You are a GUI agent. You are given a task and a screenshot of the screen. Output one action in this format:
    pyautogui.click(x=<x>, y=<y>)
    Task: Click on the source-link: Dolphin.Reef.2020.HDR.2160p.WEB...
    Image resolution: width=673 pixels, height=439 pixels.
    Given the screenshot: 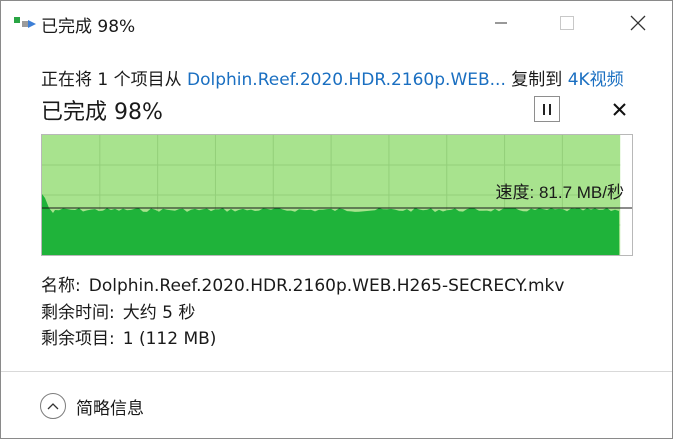 What is the action you would take?
    pyautogui.click(x=346, y=80)
    